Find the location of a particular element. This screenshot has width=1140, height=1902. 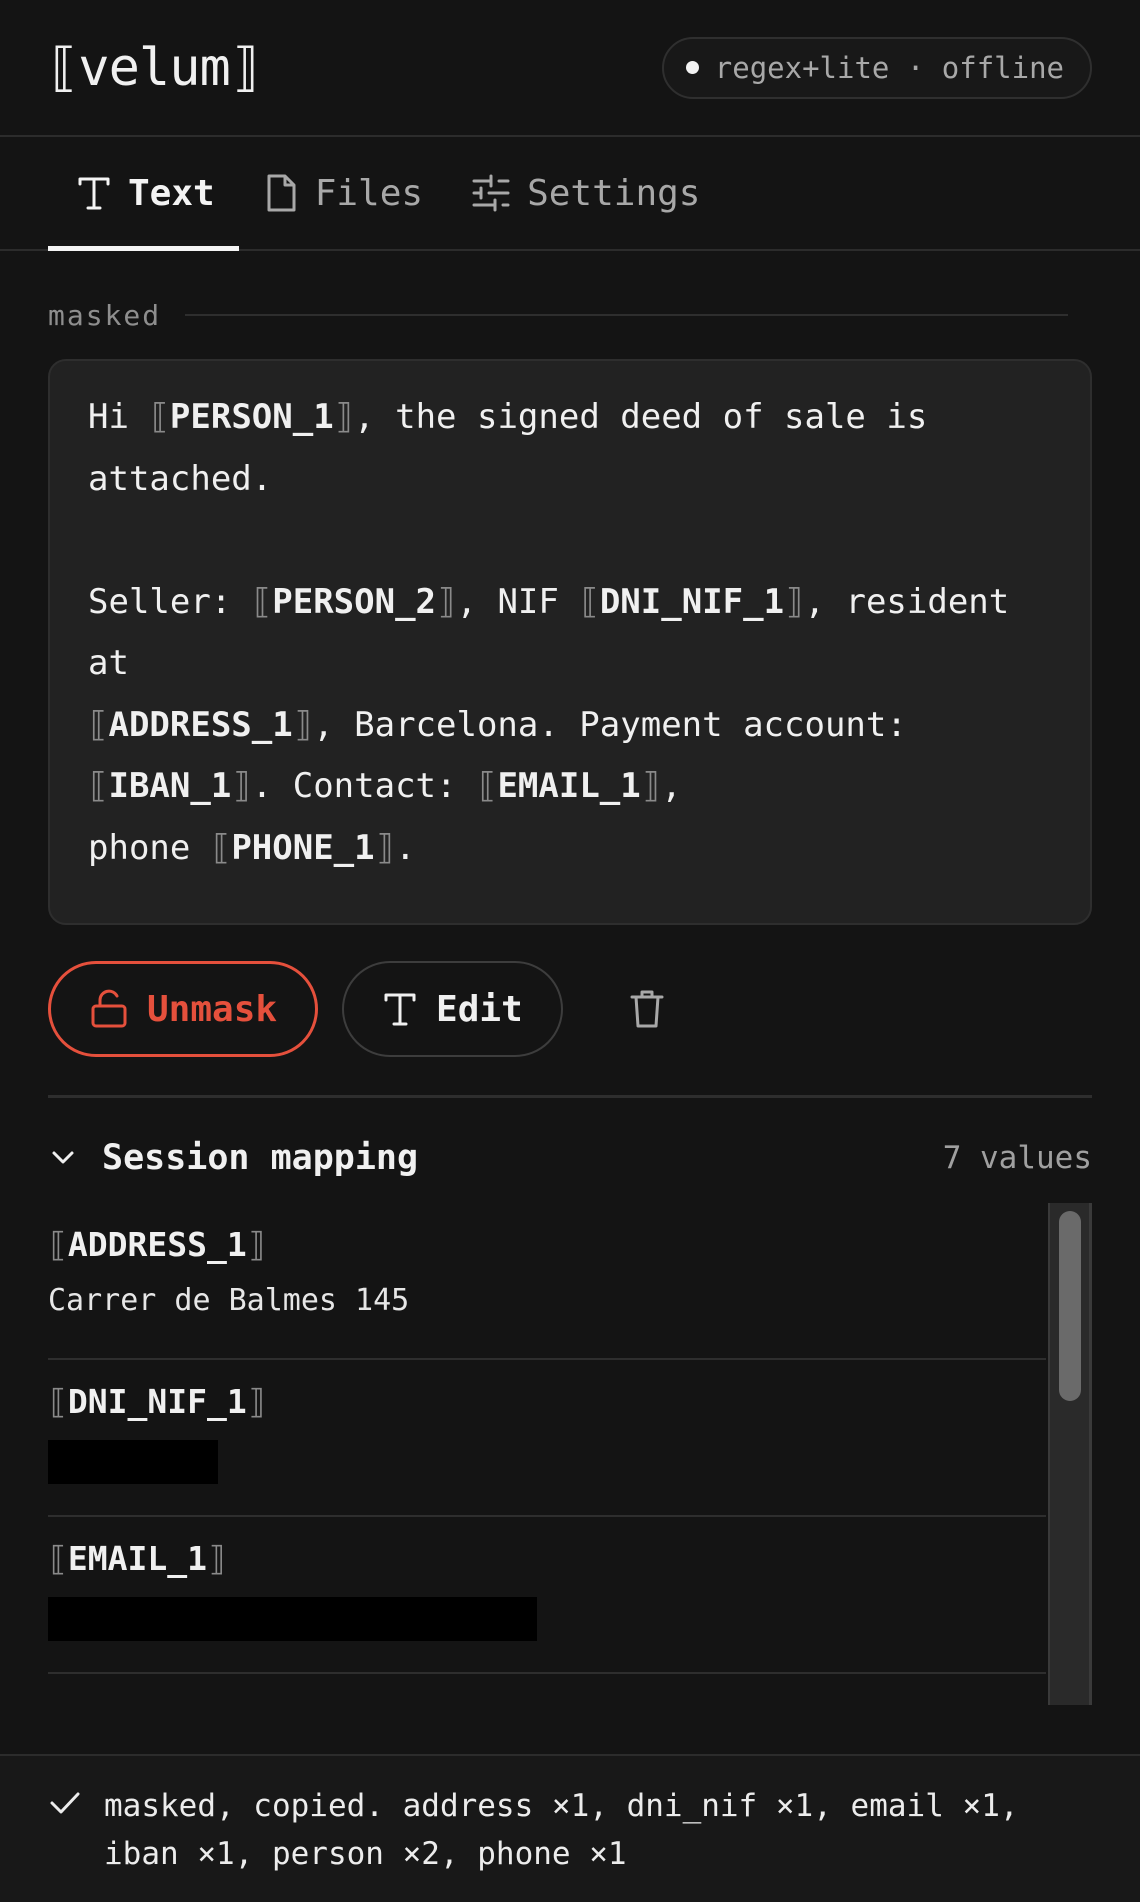

mapping-key-label: DNI_NIF_1 is located at coordinates (157, 1401).